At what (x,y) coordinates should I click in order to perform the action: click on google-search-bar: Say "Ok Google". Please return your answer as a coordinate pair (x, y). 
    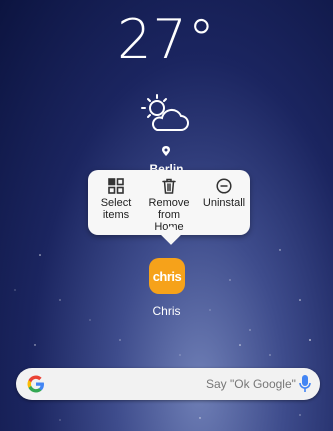
    Looking at the image, I should click on (168, 384).